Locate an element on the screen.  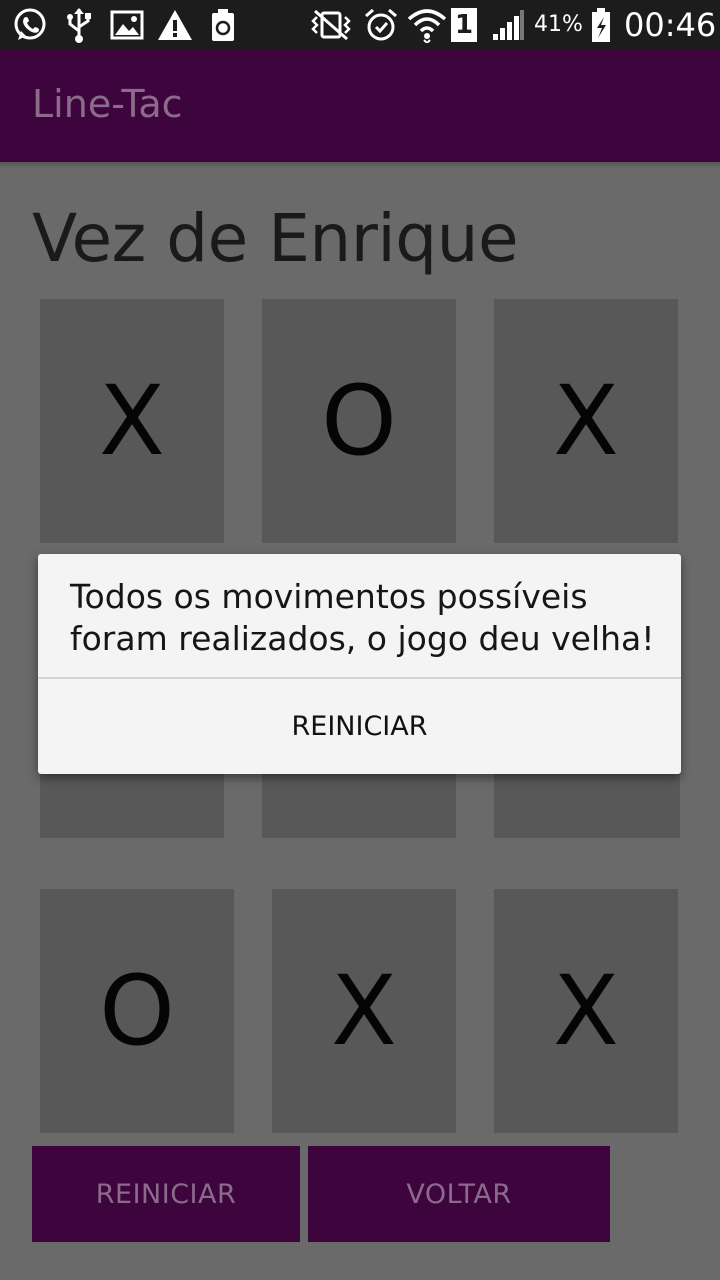
app-bar: Line-Tac is located at coordinates (360, 106).